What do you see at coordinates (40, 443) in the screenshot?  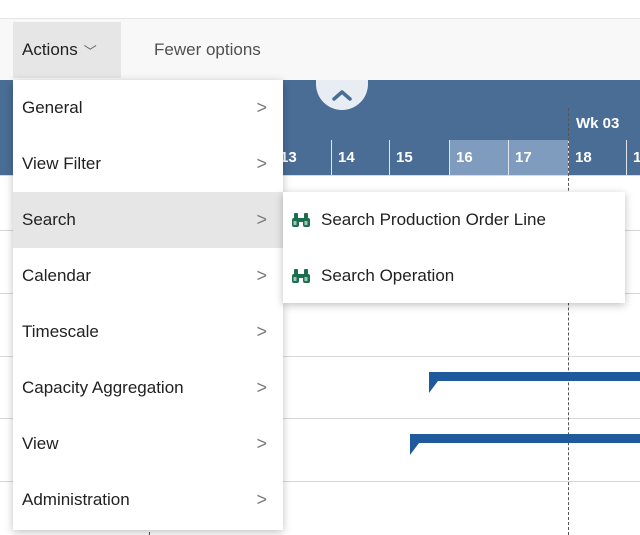 I see `menu-item-label: View` at bounding box center [40, 443].